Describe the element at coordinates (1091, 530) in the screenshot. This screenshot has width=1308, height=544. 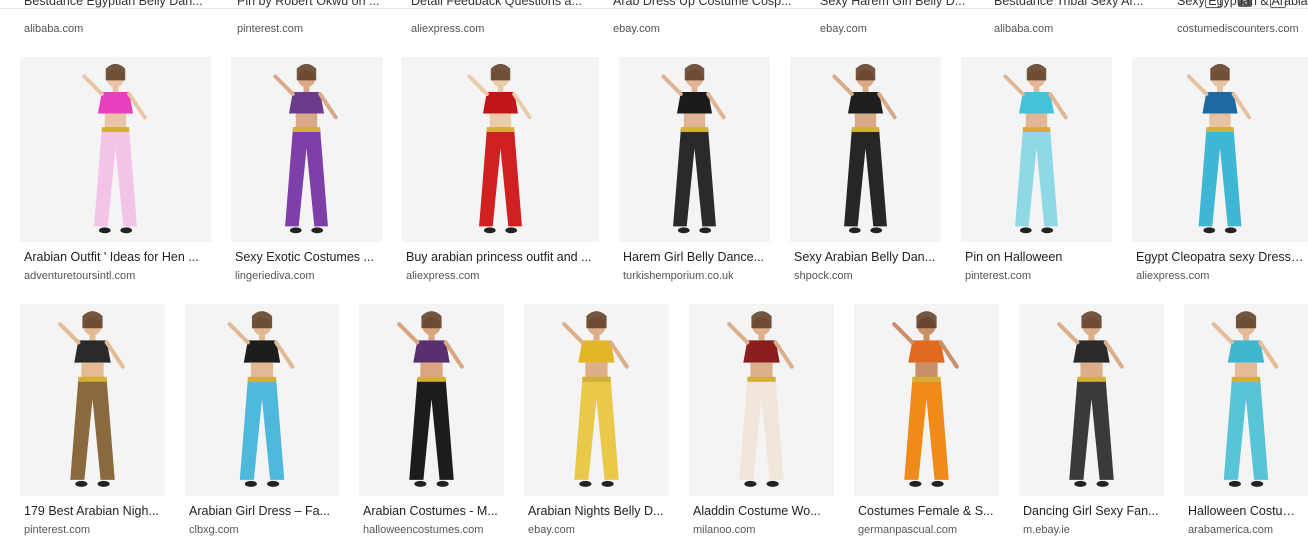
I see `result-source: m.ebay.ie` at that location.